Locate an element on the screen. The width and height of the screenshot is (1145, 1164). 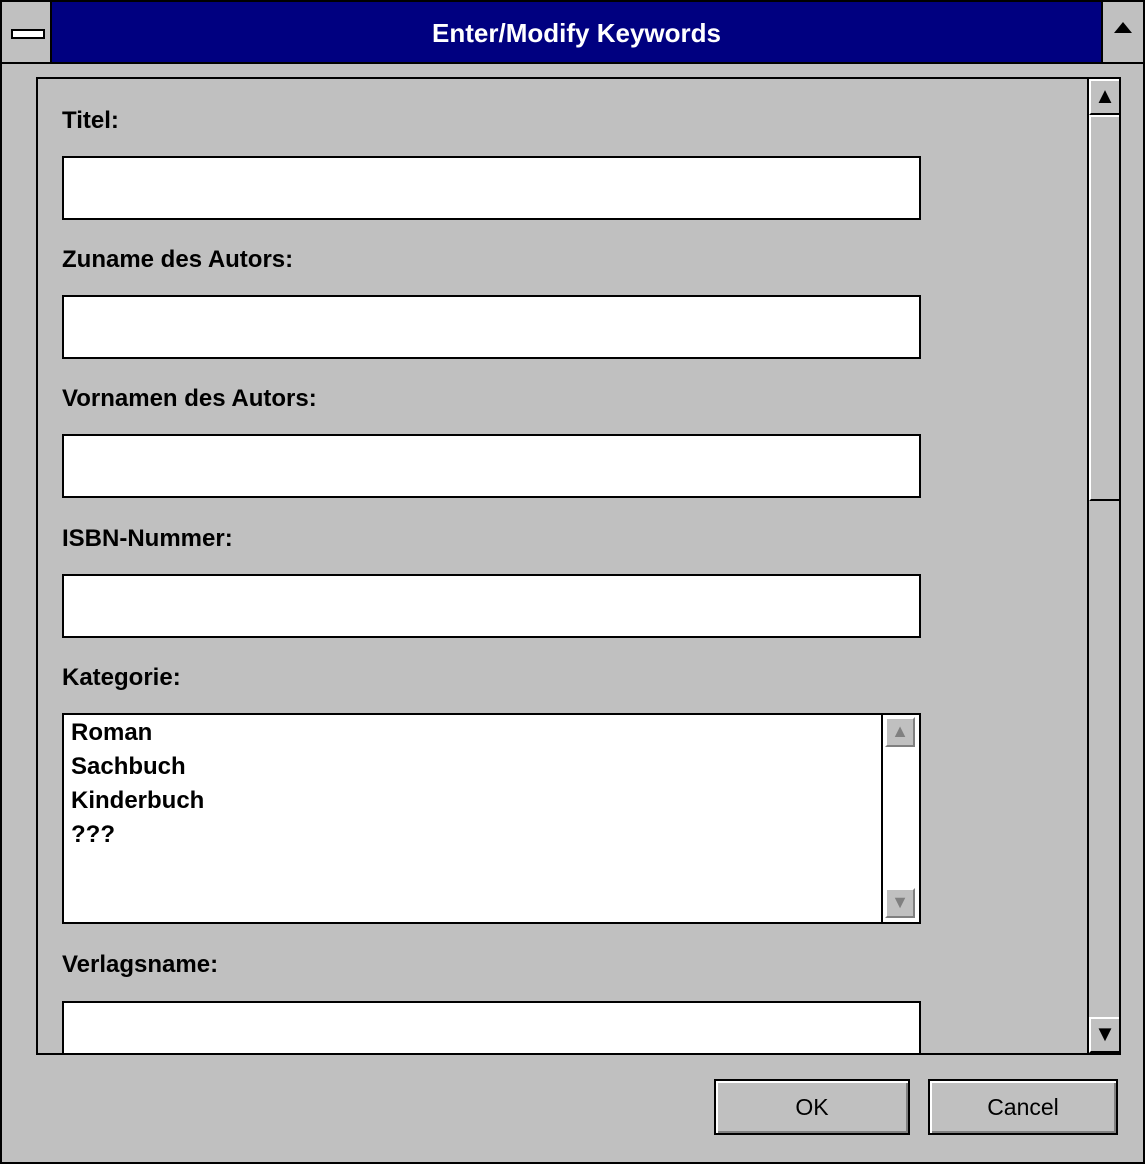
verlag-field is located at coordinates (491, 1027).